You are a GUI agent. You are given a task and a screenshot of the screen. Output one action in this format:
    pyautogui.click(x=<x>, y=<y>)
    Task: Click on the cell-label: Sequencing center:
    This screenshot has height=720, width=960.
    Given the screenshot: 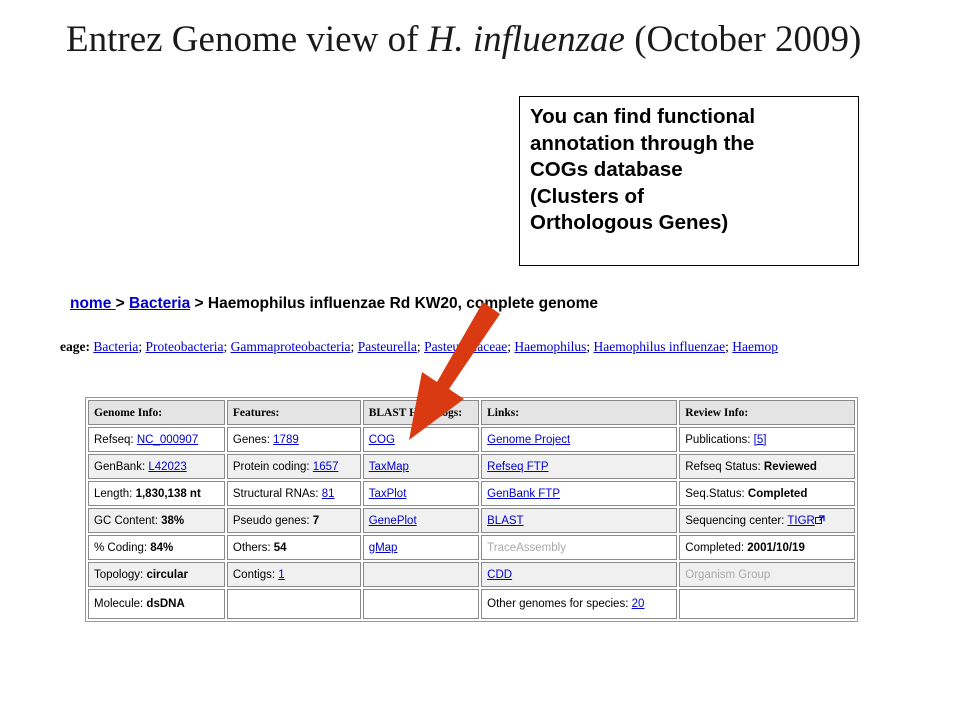 What is the action you would take?
    pyautogui.click(x=736, y=520)
    